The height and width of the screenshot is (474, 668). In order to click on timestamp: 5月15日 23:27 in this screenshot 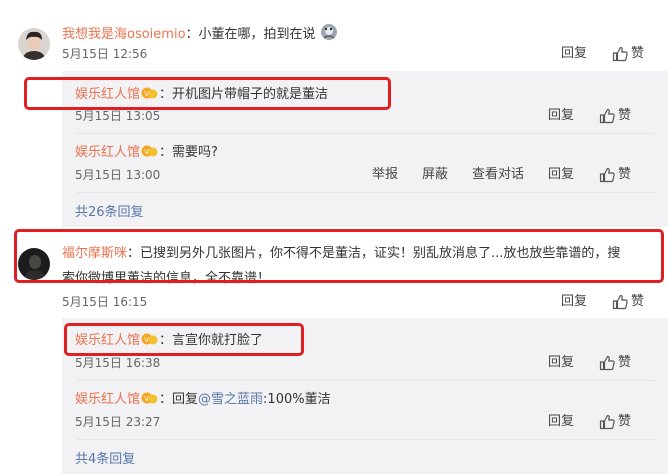, I will do `click(118, 422)`.